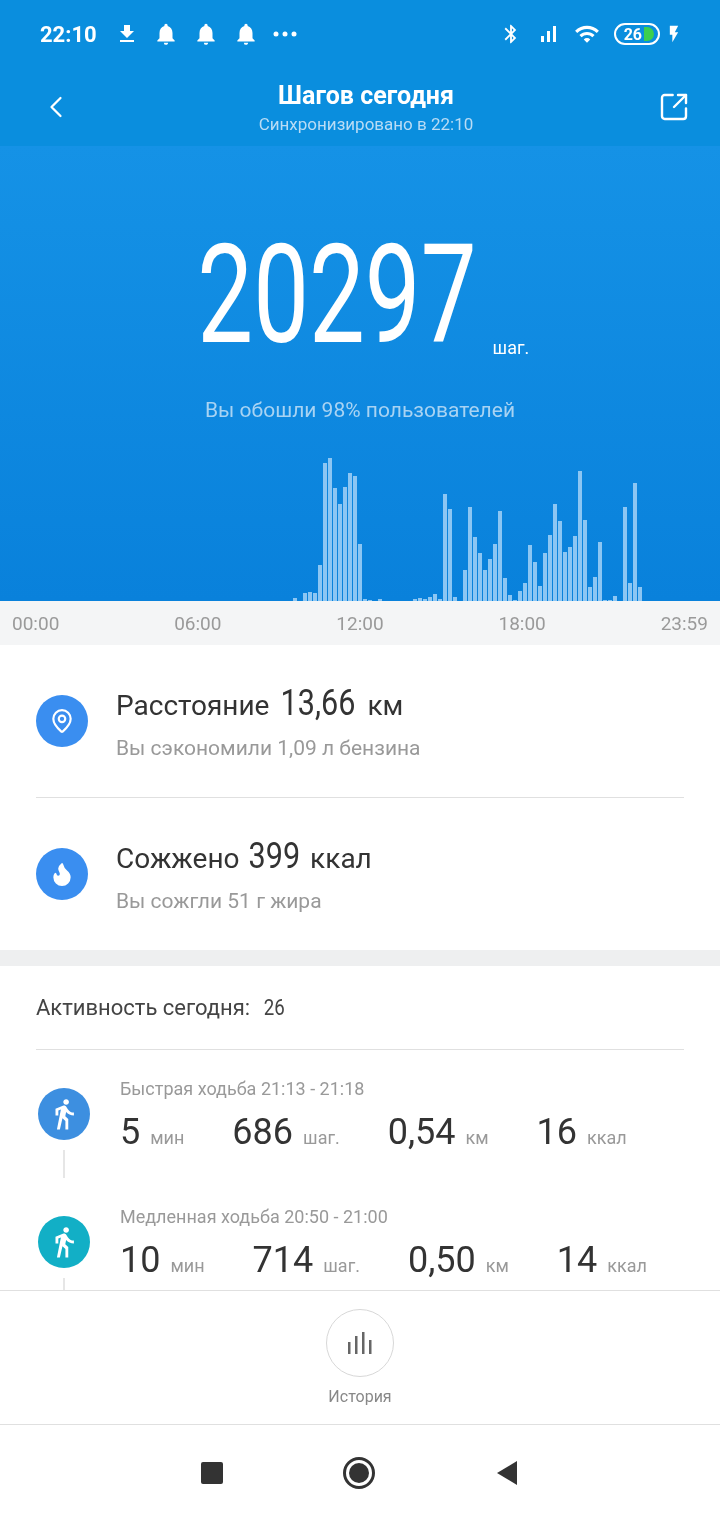 Image resolution: width=720 pixels, height=1520 pixels. Describe the element at coordinates (636, 34) in the screenshot. I see `battery-indicator: 26` at that location.